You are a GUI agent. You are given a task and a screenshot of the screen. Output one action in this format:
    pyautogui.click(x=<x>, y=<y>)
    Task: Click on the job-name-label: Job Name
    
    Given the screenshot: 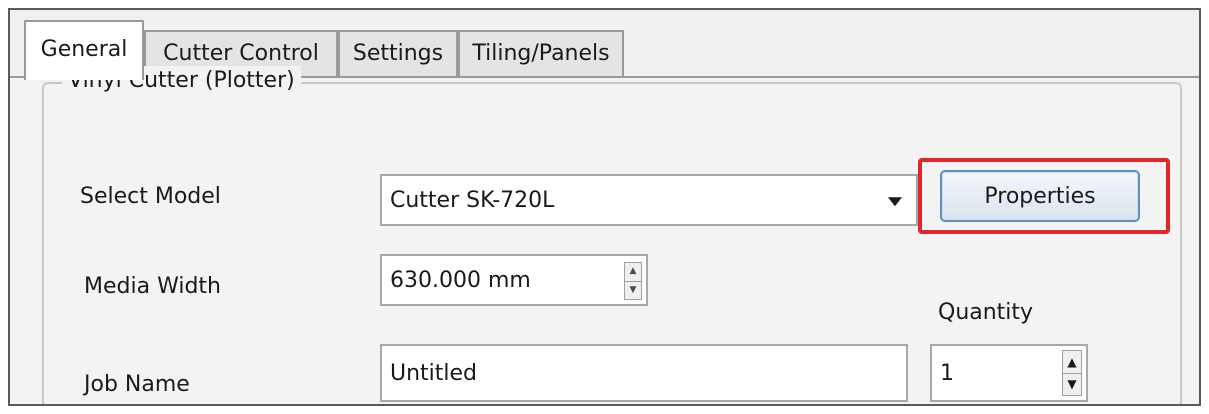 What is the action you would take?
    pyautogui.click(x=137, y=384)
    